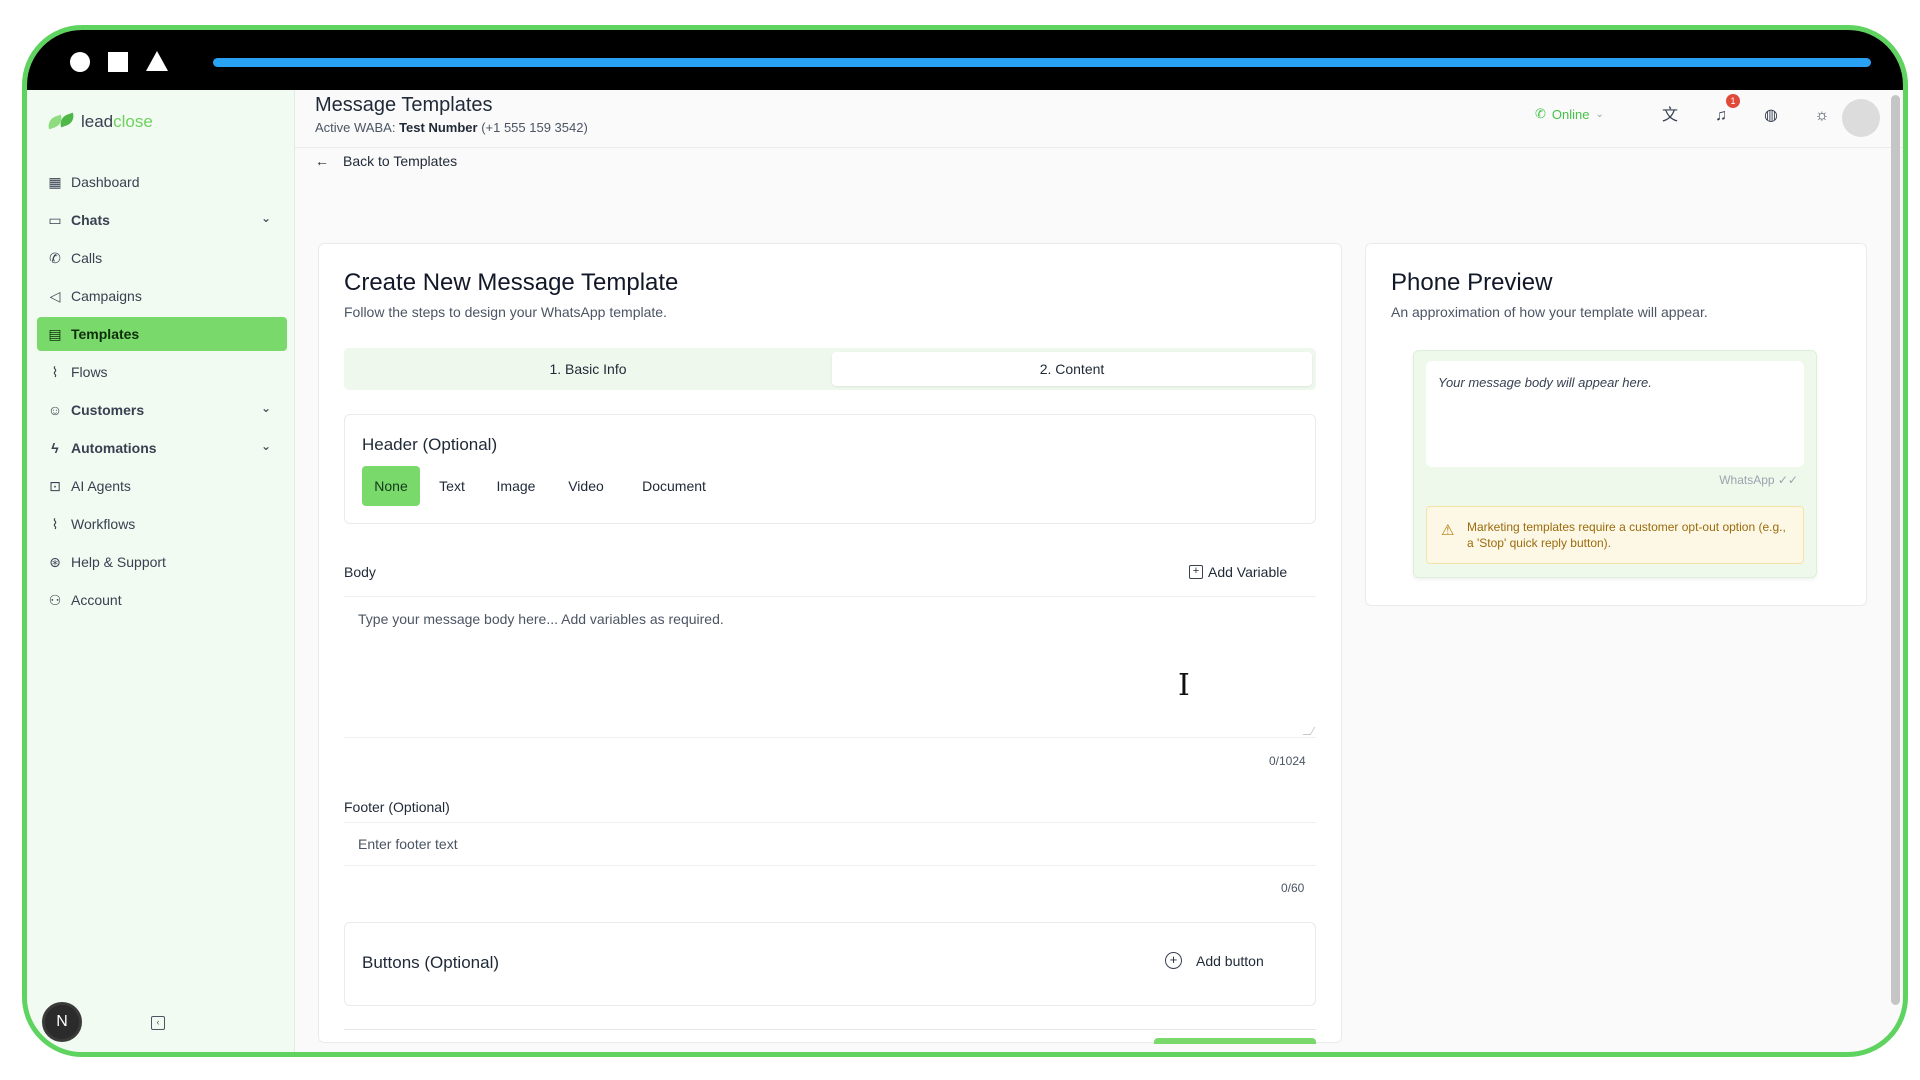 This screenshot has height=1080, width=1920. I want to click on buttons-section-title: Buttons (Optional), so click(431, 962).